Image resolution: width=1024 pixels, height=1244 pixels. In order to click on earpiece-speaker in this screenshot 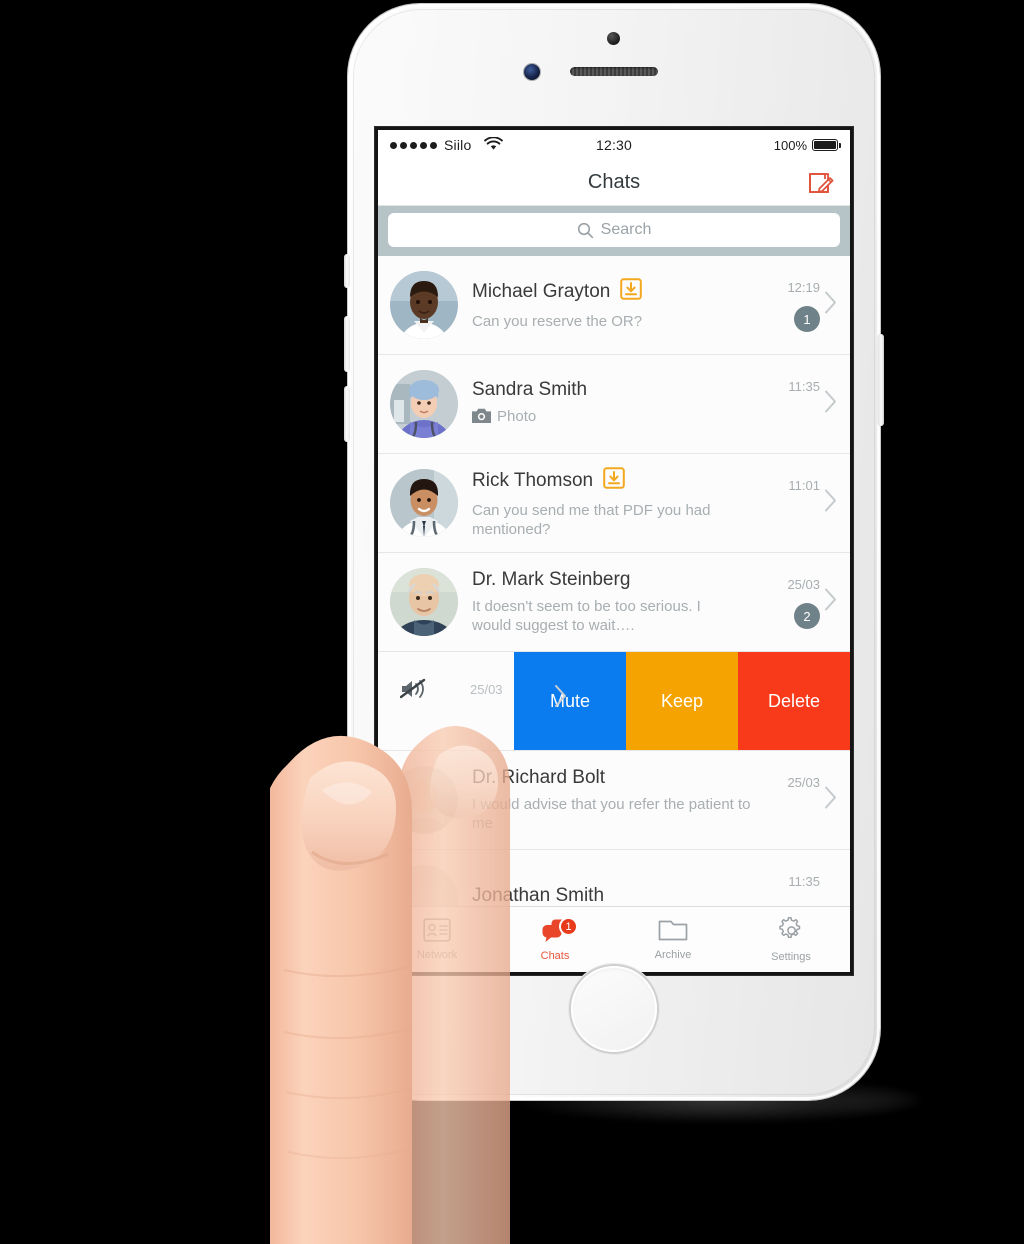, I will do `click(614, 71)`.